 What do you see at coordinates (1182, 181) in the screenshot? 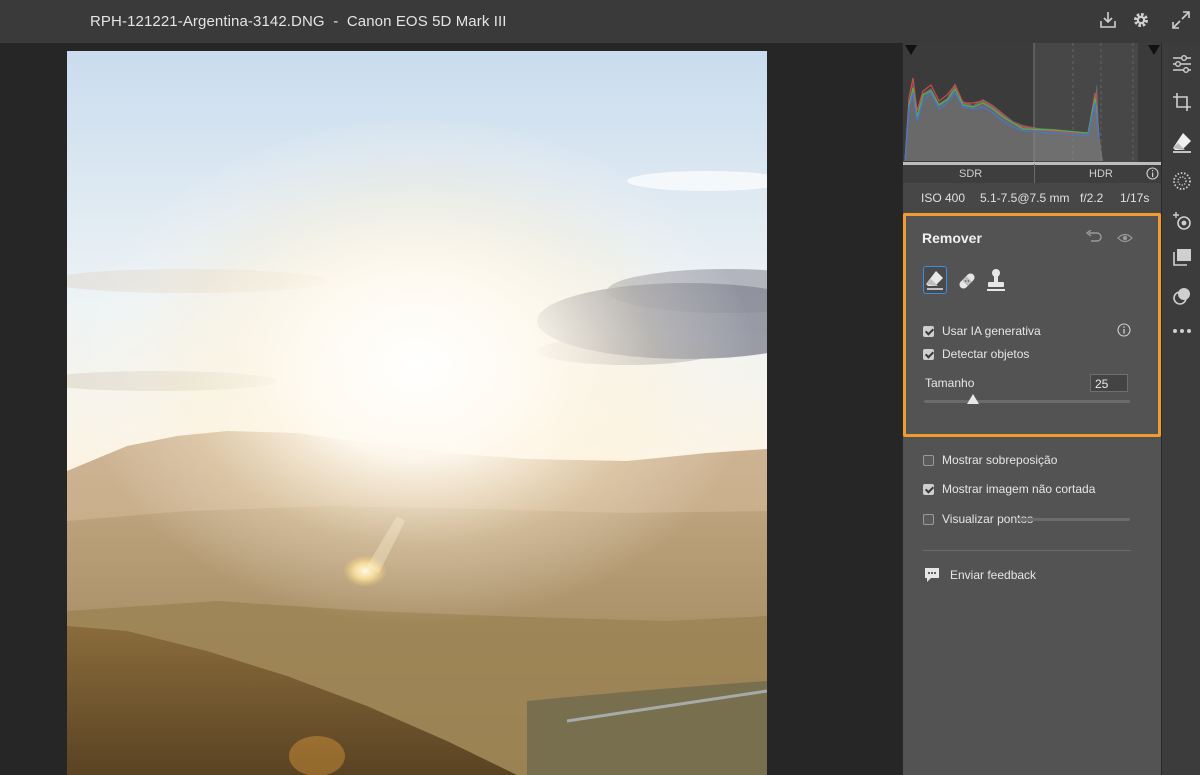
I see `masking-icon` at bounding box center [1182, 181].